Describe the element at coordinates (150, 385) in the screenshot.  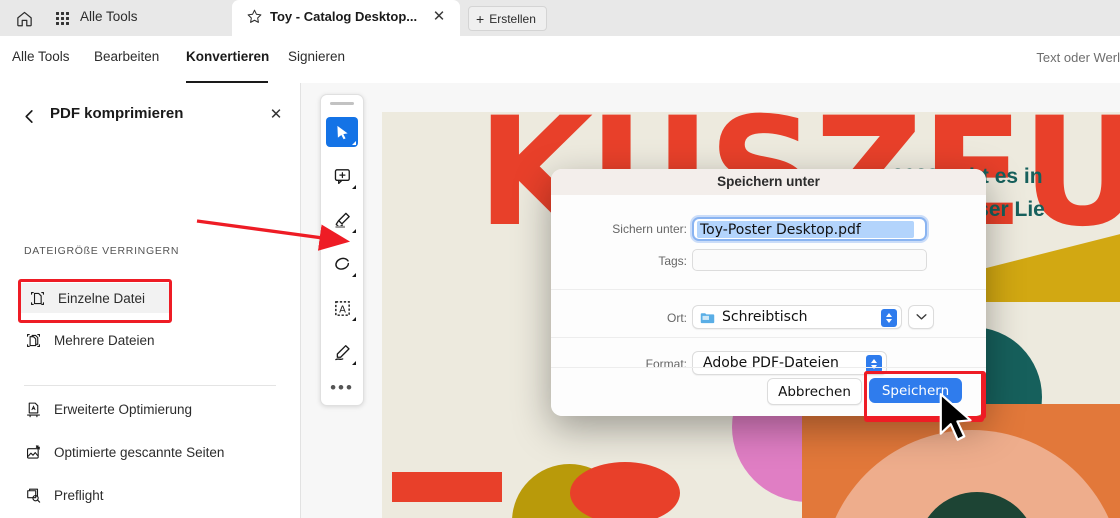
I see `sidebar-divider` at that location.